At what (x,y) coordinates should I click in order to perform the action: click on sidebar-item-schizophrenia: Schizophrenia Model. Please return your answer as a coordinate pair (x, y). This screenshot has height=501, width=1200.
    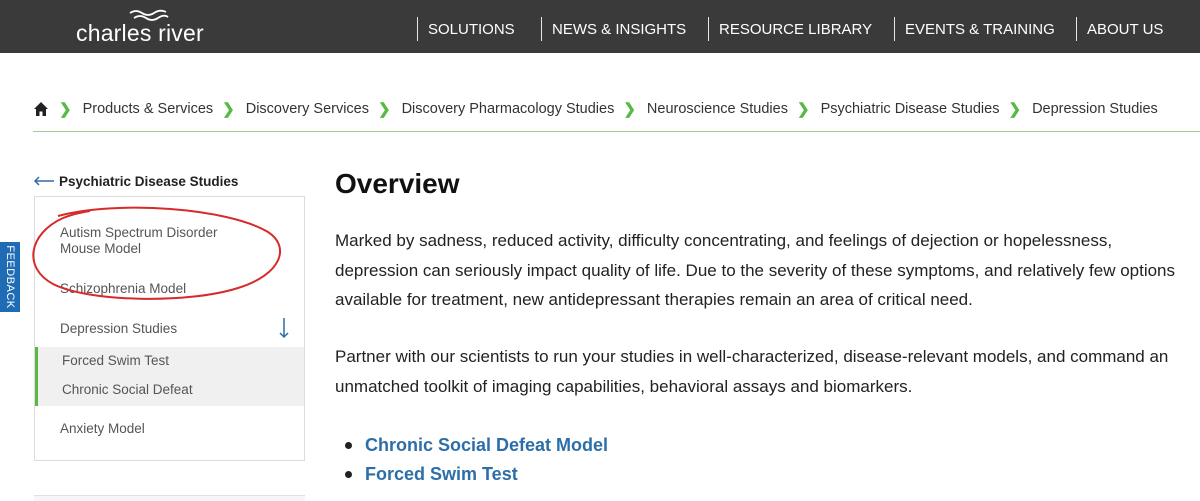
    Looking at the image, I should click on (123, 289).